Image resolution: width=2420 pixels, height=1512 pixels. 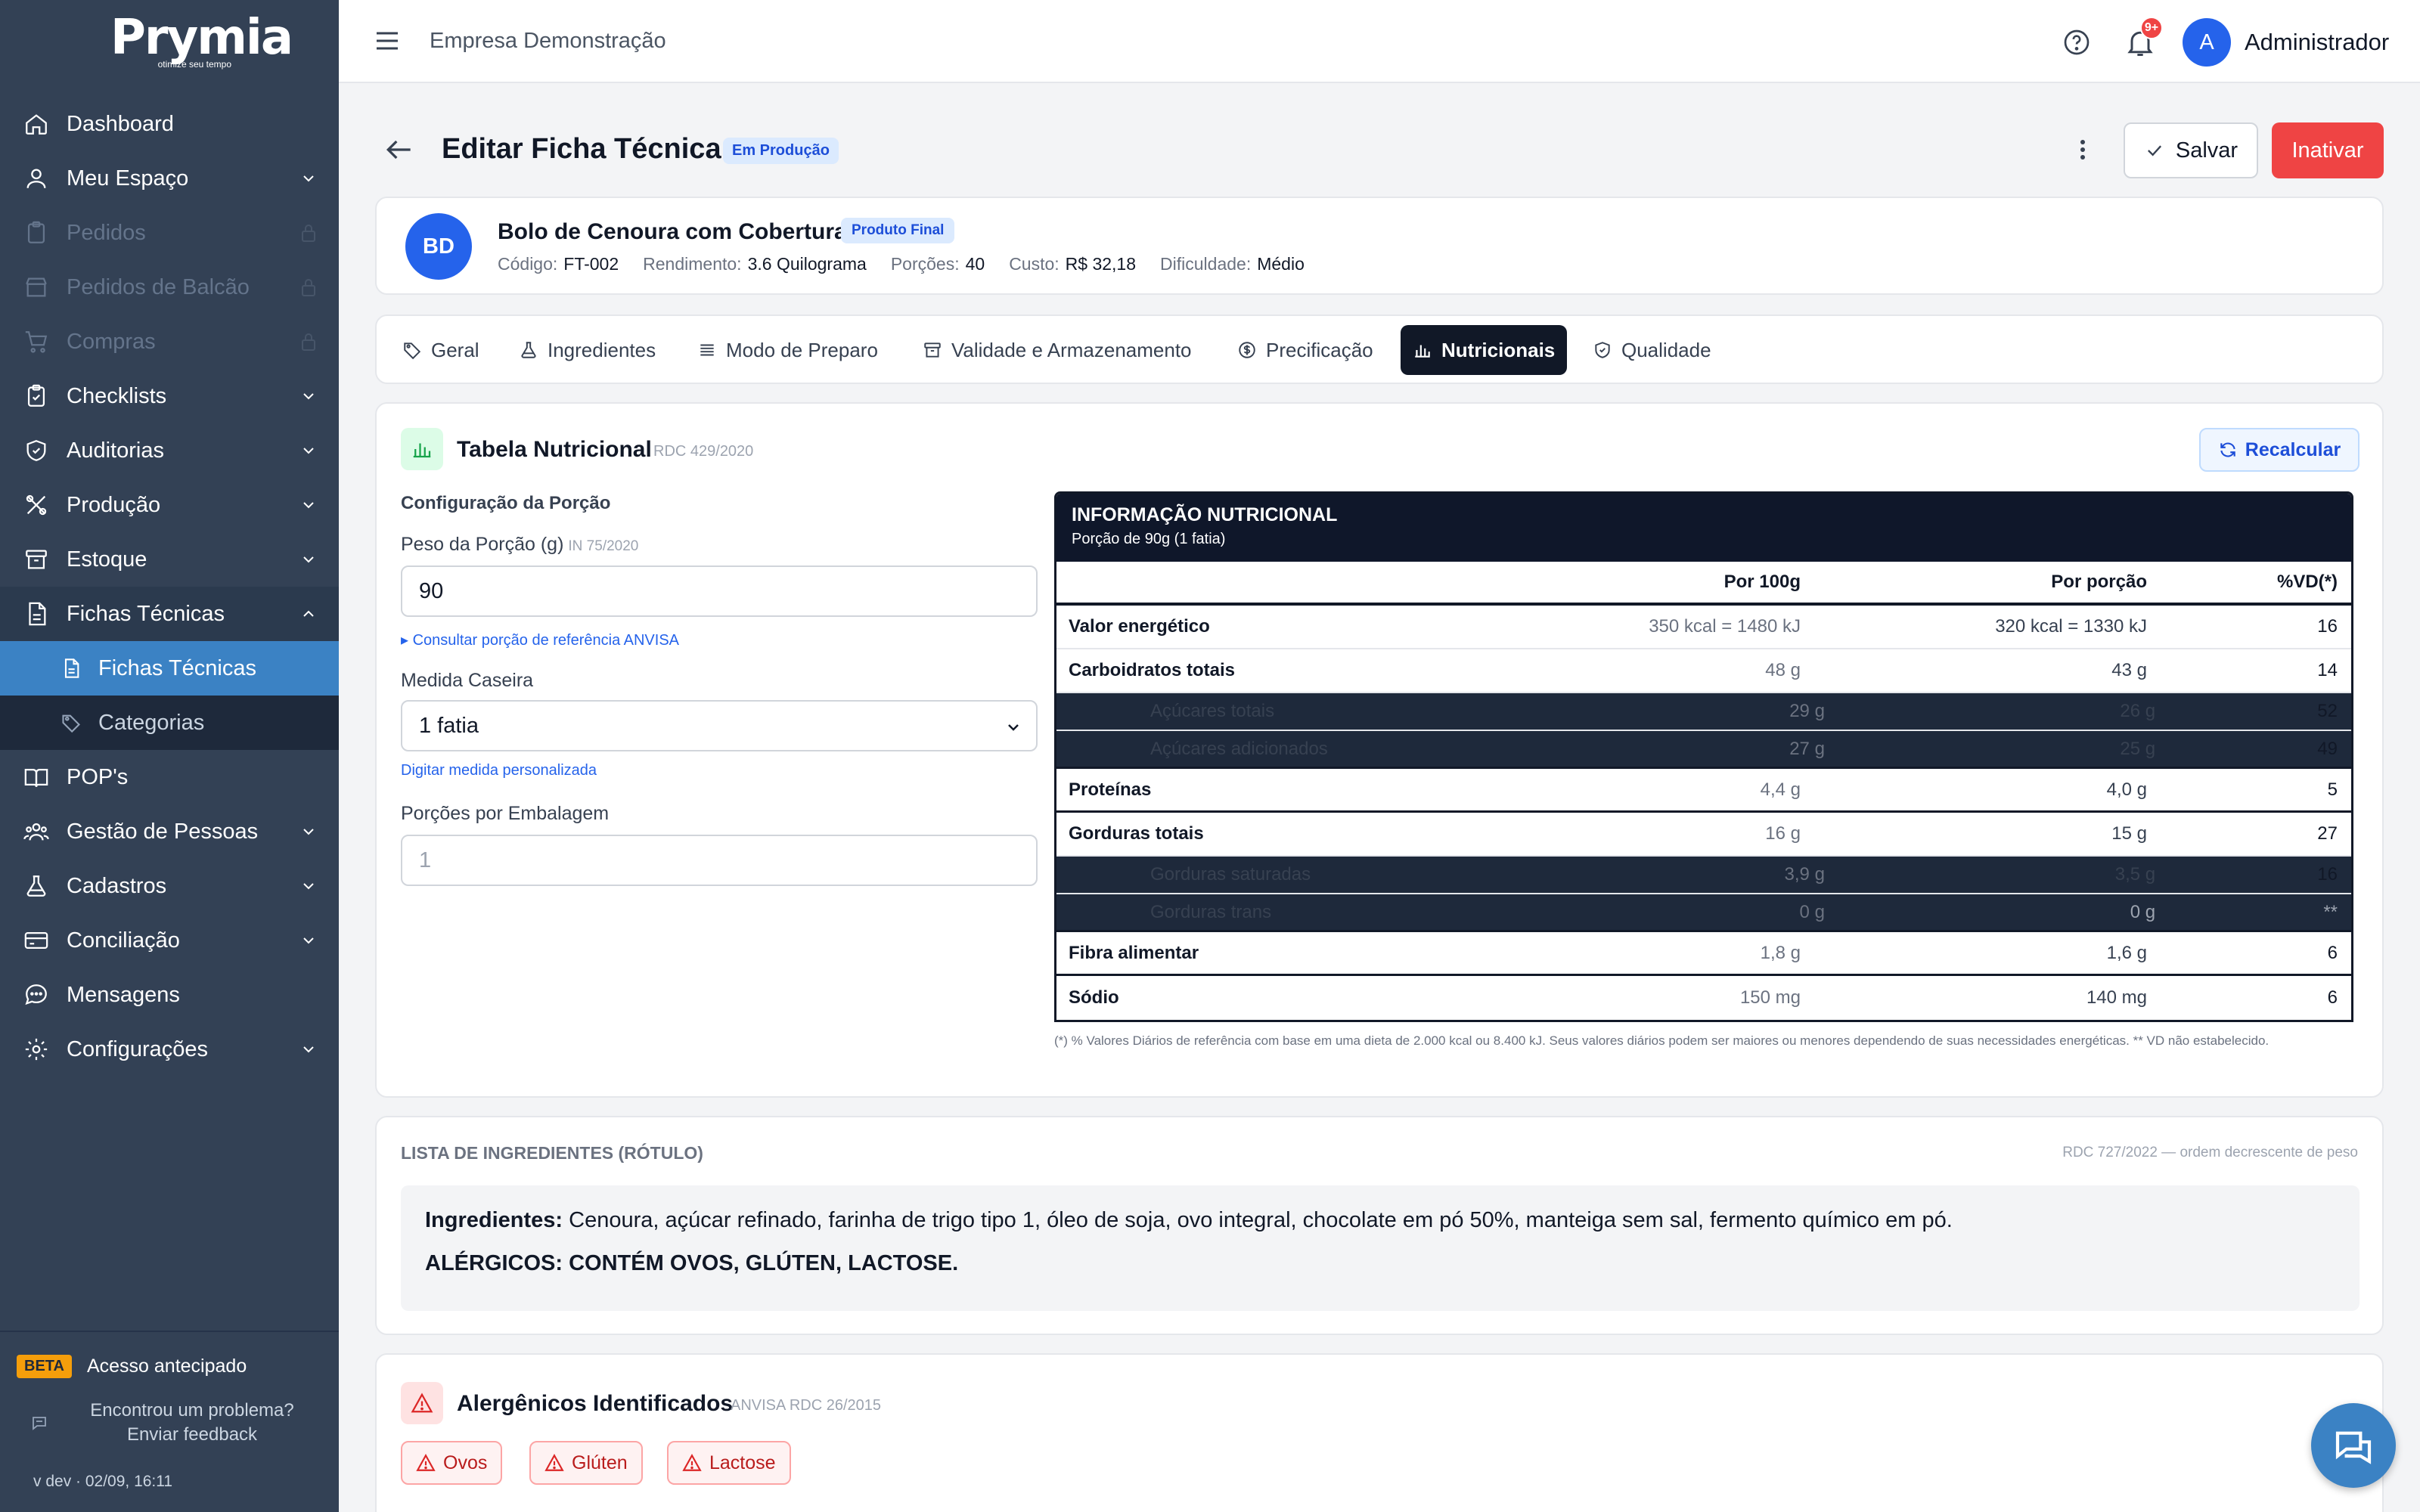 What do you see at coordinates (201, 38) in the screenshot?
I see `logo-text: Prymia` at bounding box center [201, 38].